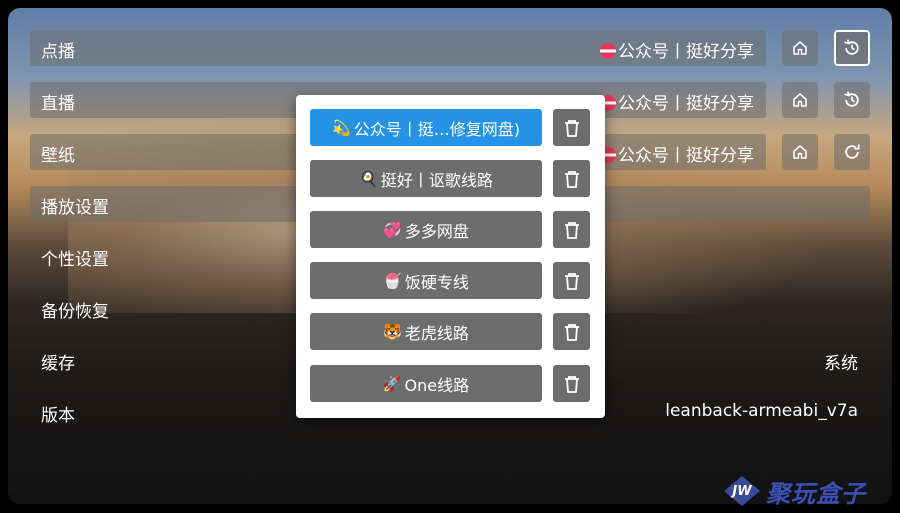  I want to click on site-option: 💞 多多网盘, so click(426, 229).